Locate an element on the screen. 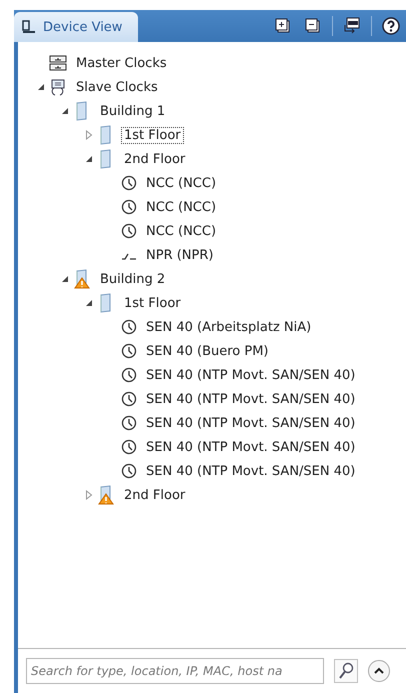 The width and height of the screenshot is (406, 693). tree-item: Master Clocks is located at coordinates (121, 63).